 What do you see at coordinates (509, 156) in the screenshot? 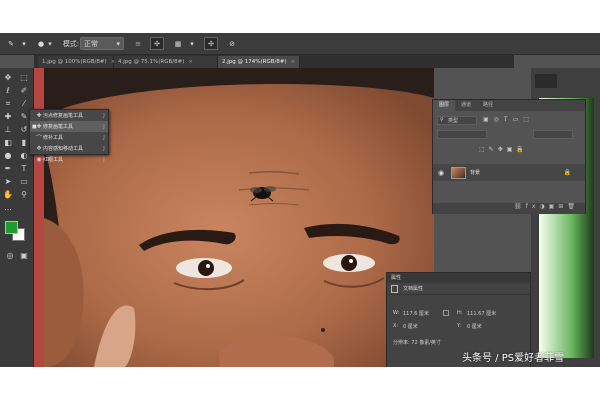
I see `layers-panel: 图层 通道 路径 ⚲ 类型 ▣◎T▭⬚ ⬚✎✥▣🔒 ◉ 背景 🔒 ⛓fx◑▣⊞🗑` at bounding box center [509, 156].